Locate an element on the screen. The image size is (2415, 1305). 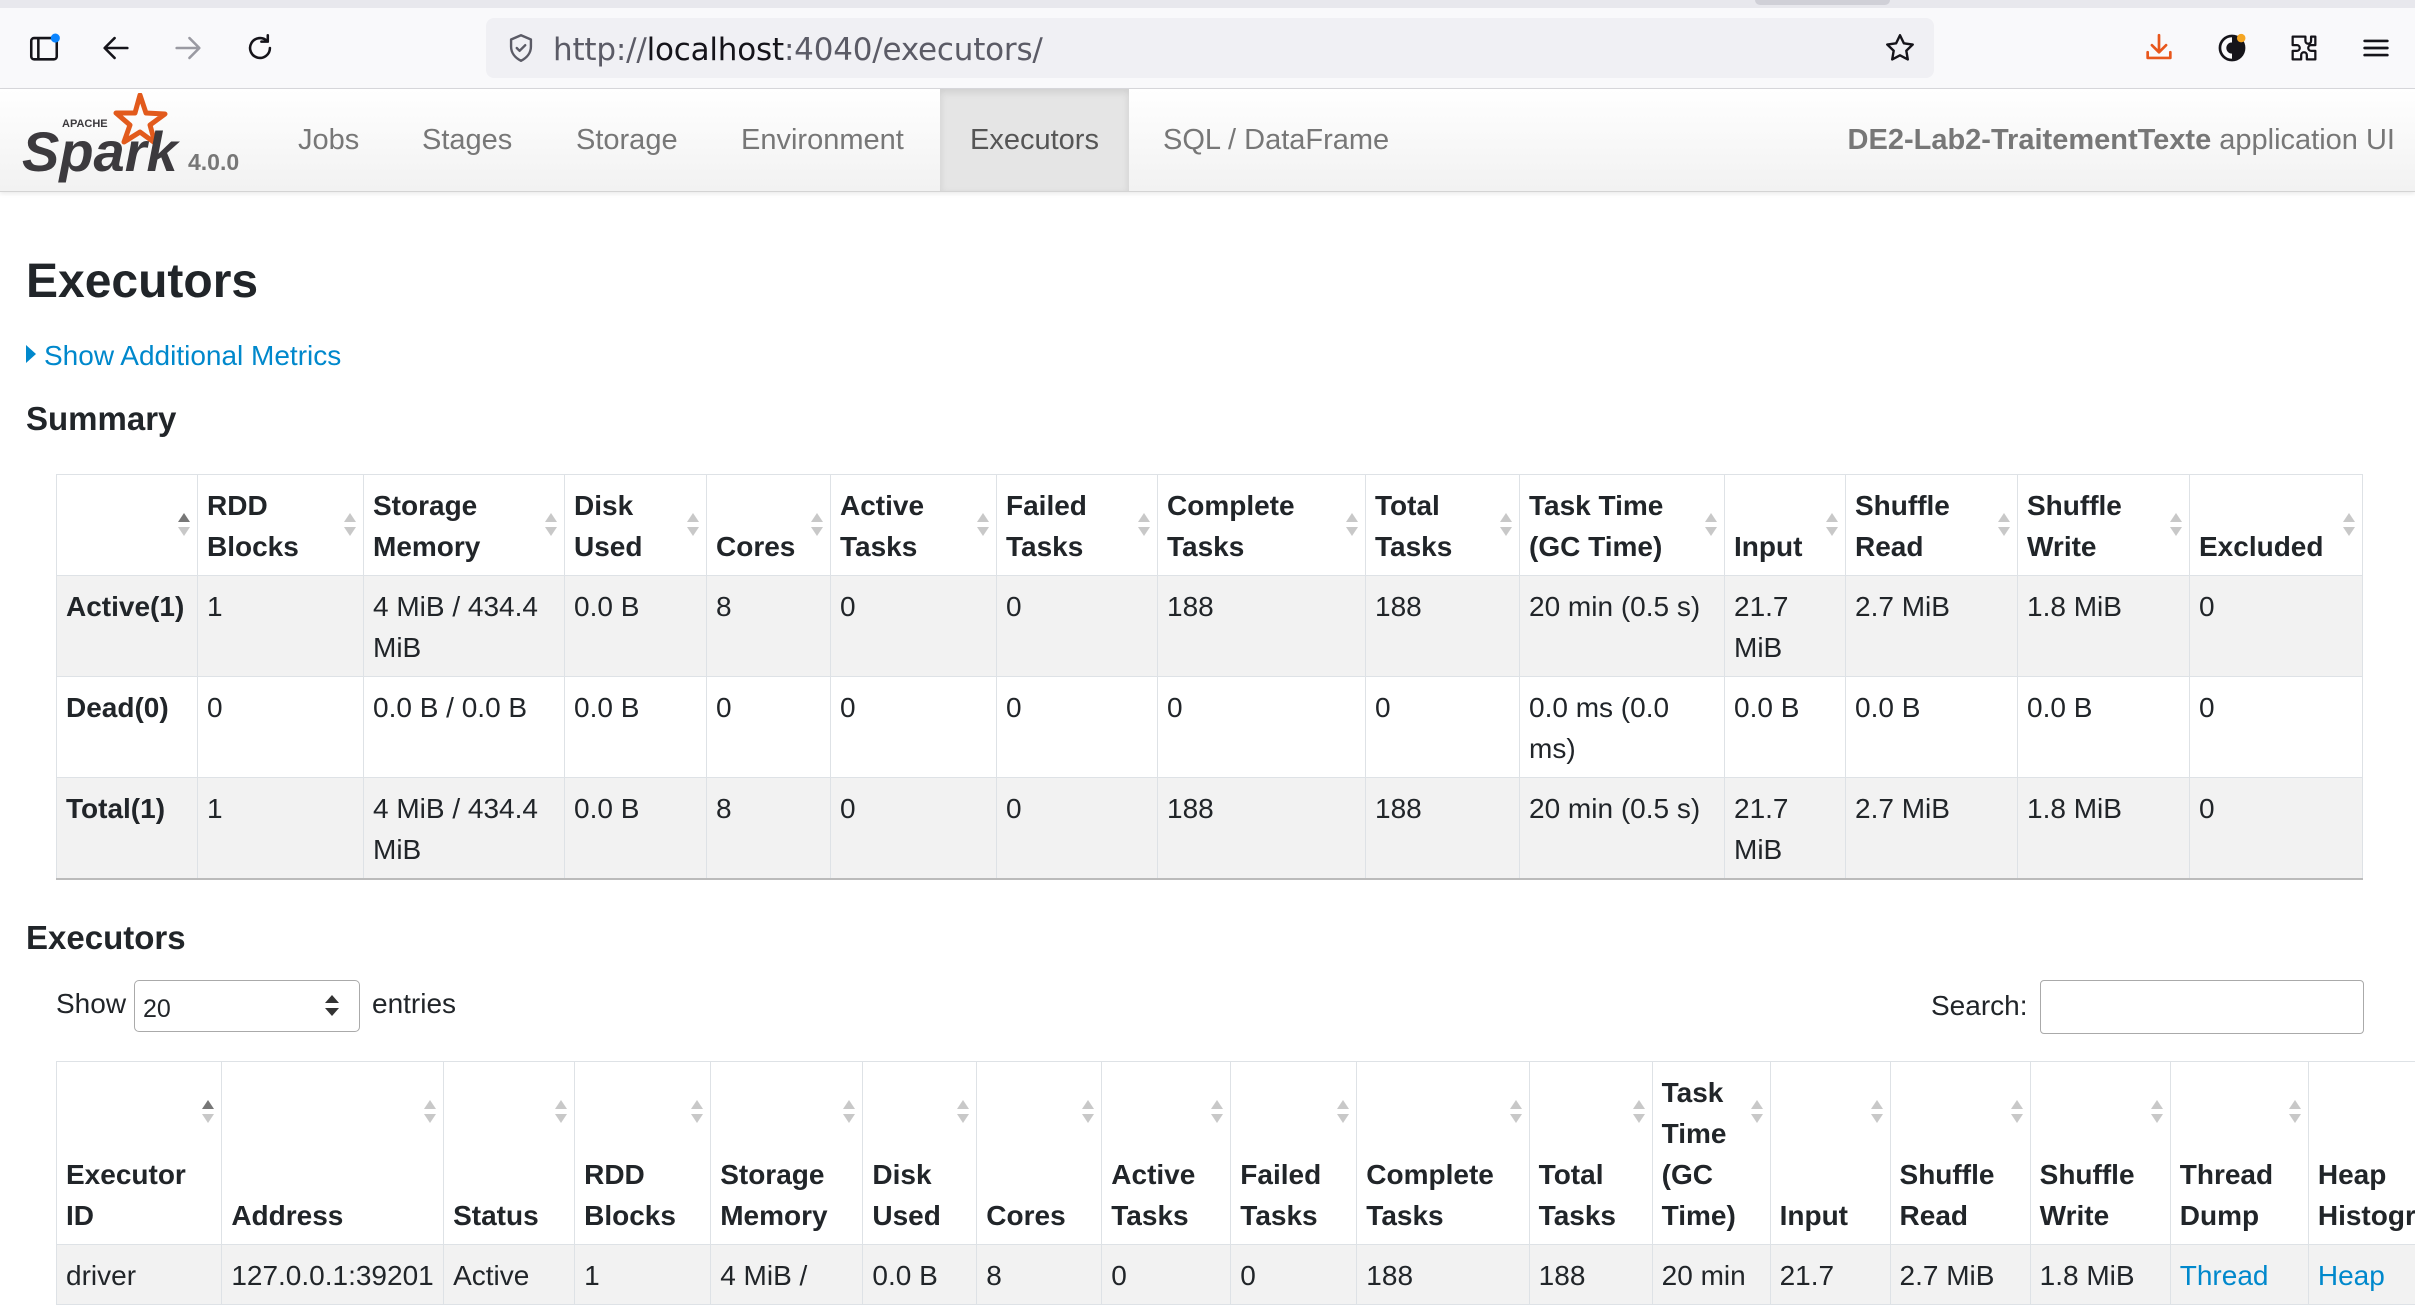
executors-heading: Executors is located at coordinates (106, 938).